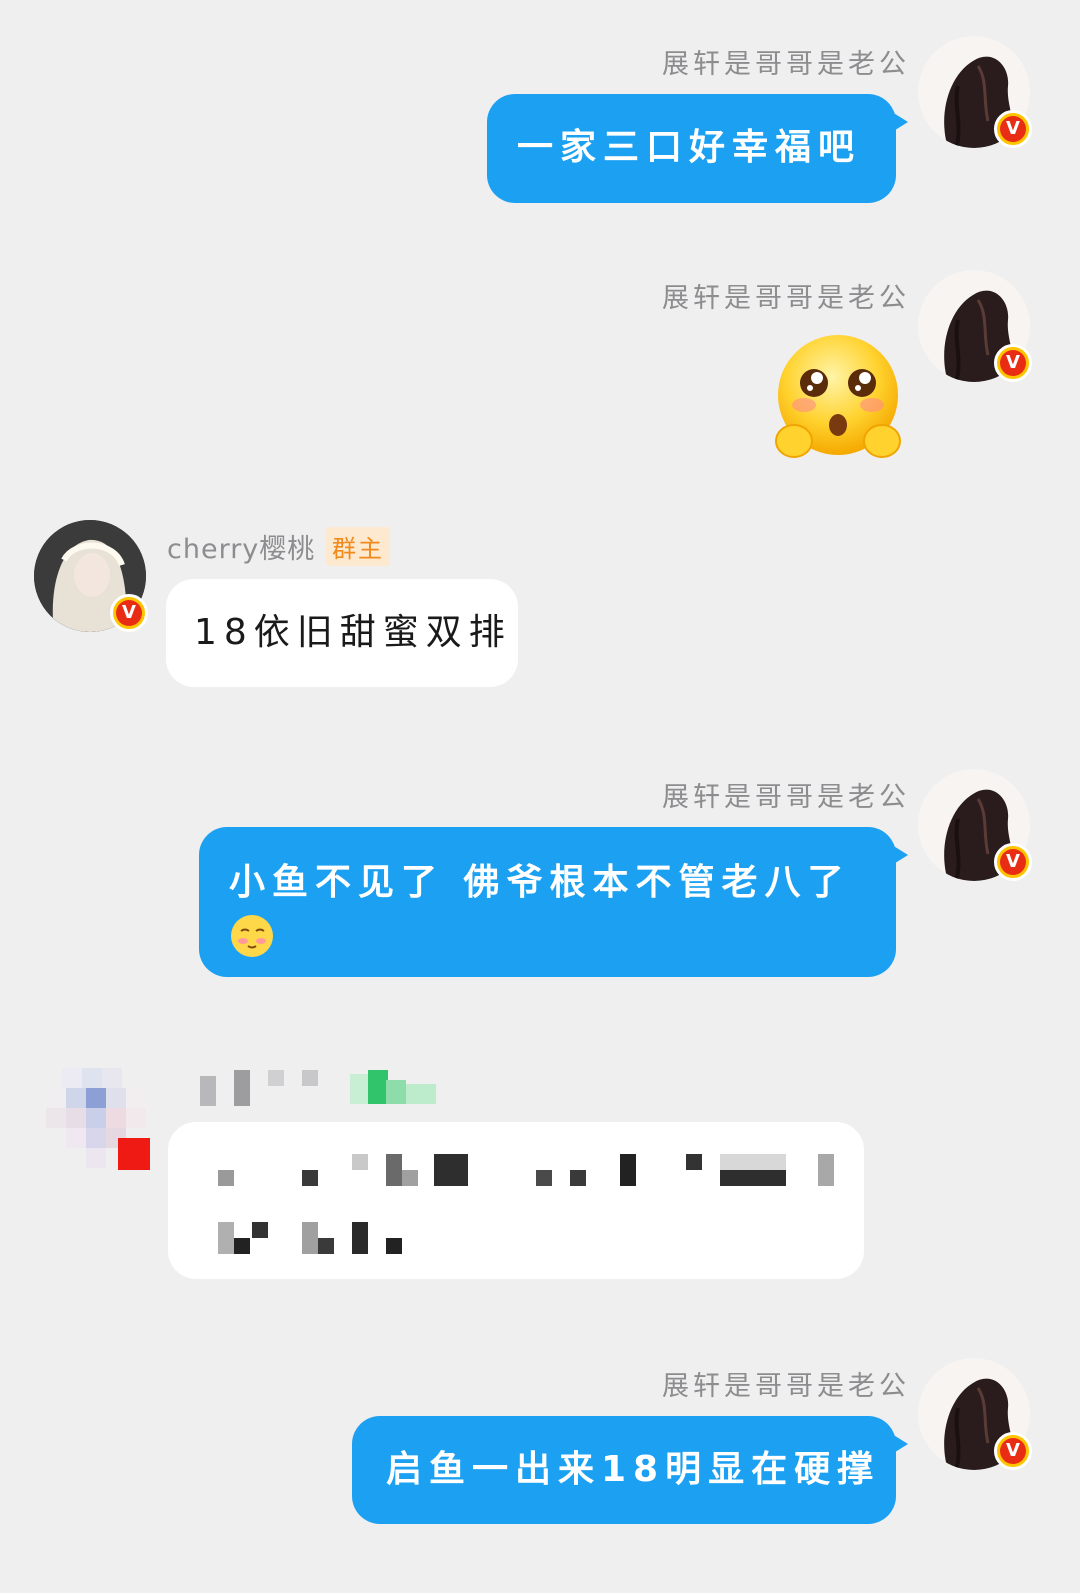 This screenshot has width=1080, height=1593. Describe the element at coordinates (252, 936) in the screenshot. I see `sleepy-face-emoji` at that location.